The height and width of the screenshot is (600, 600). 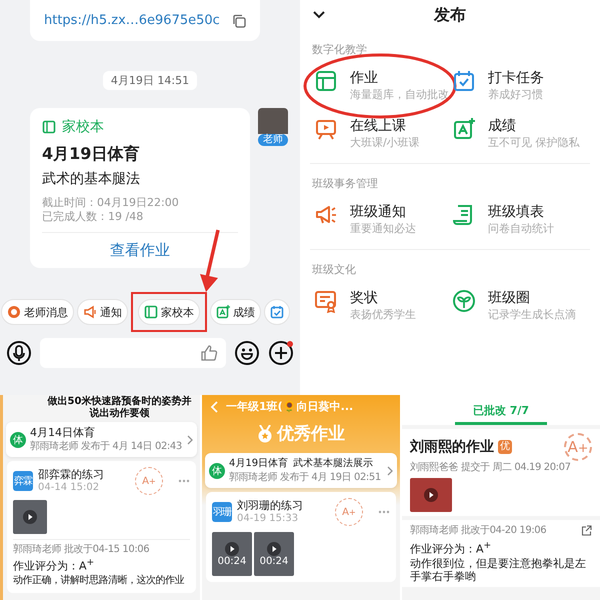 I want to click on publish-option: 打卡任务 养成好习惯, so click(x=519, y=83).